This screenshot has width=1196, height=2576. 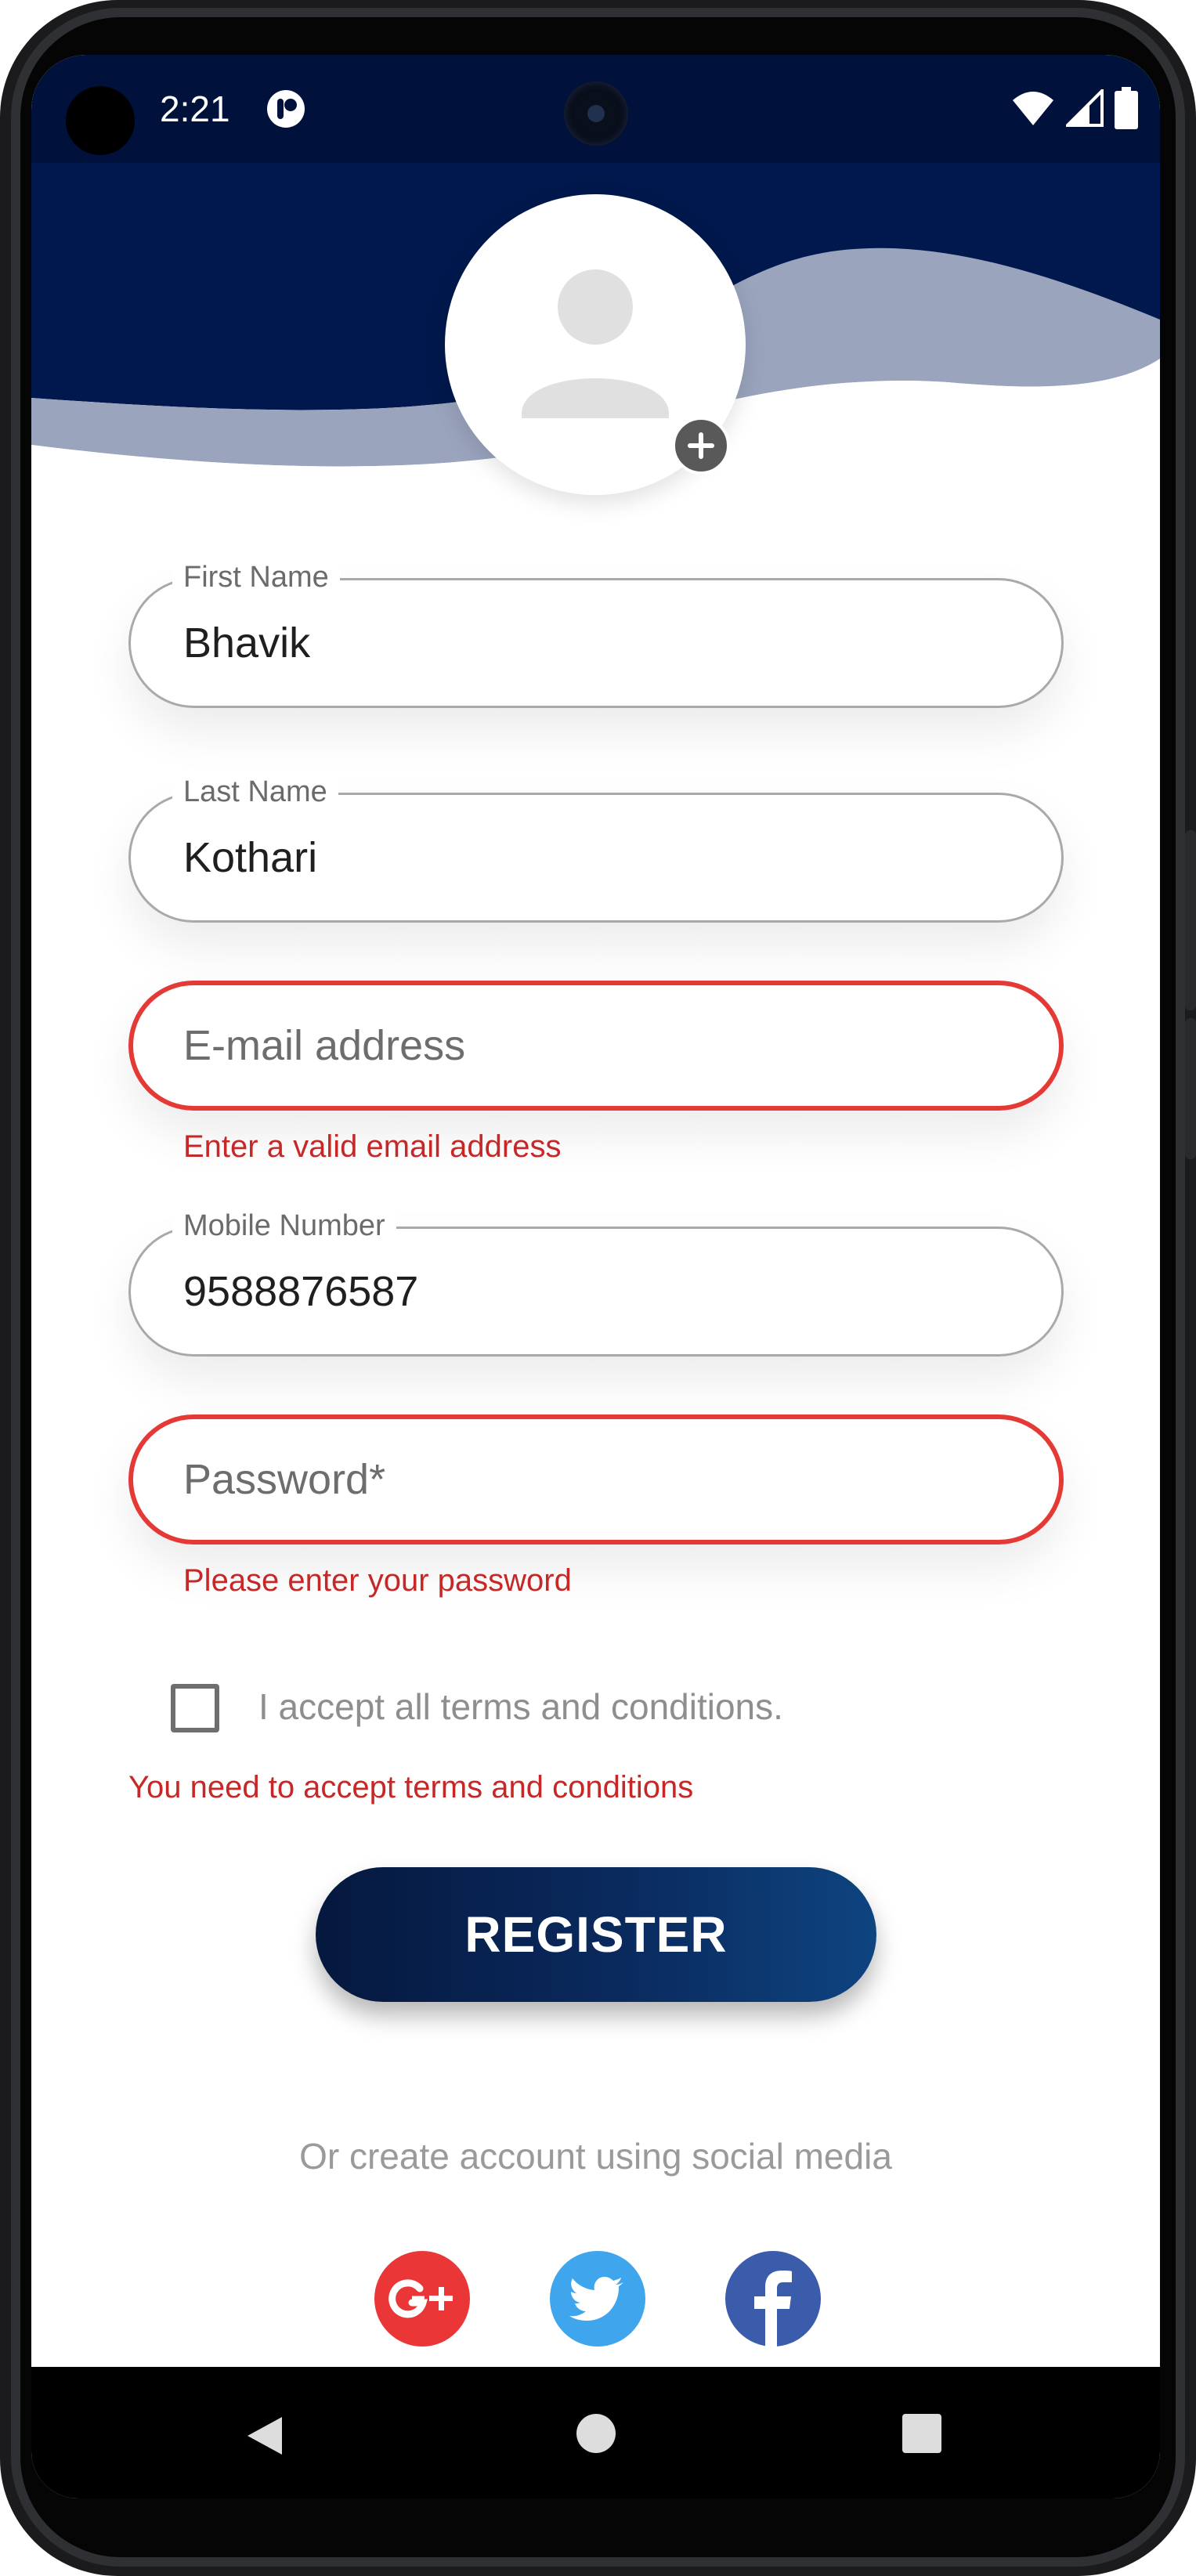 What do you see at coordinates (1085, 108) in the screenshot?
I see `cell-signal-icon` at bounding box center [1085, 108].